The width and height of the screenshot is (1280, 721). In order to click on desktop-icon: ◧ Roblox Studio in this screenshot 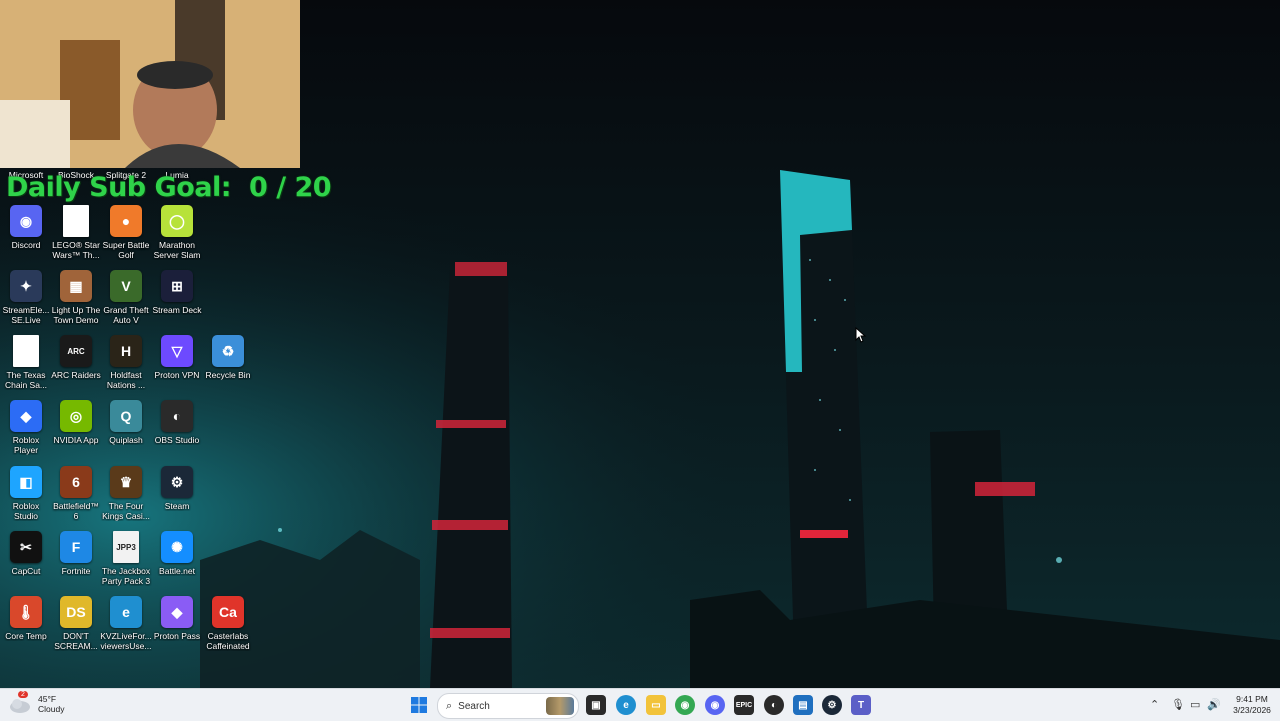, I will do `click(26, 493)`.